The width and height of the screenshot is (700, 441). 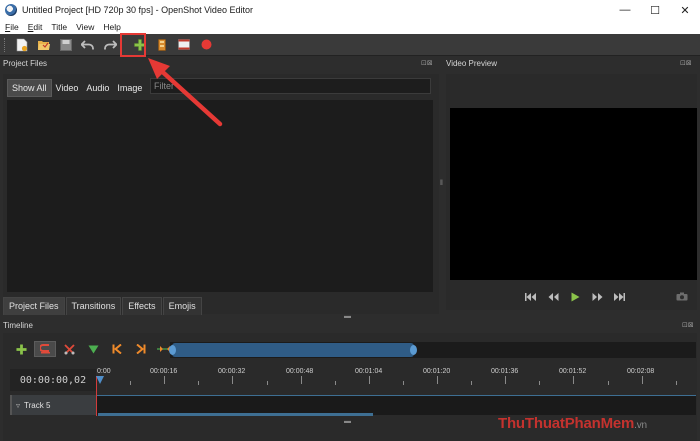 What do you see at coordinates (471, 63) in the screenshot?
I see `video-preview-title: Video Preview` at bounding box center [471, 63].